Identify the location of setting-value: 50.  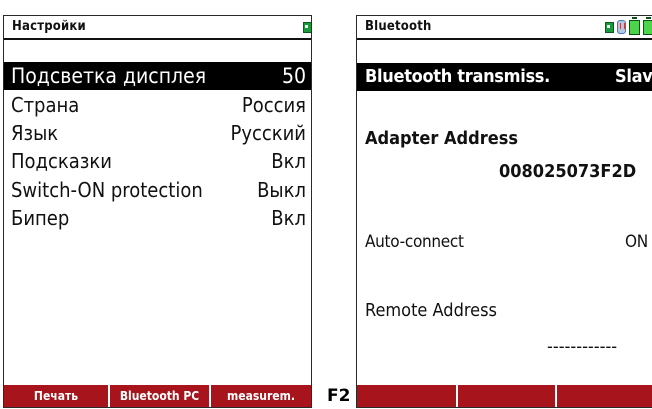
(293, 76).